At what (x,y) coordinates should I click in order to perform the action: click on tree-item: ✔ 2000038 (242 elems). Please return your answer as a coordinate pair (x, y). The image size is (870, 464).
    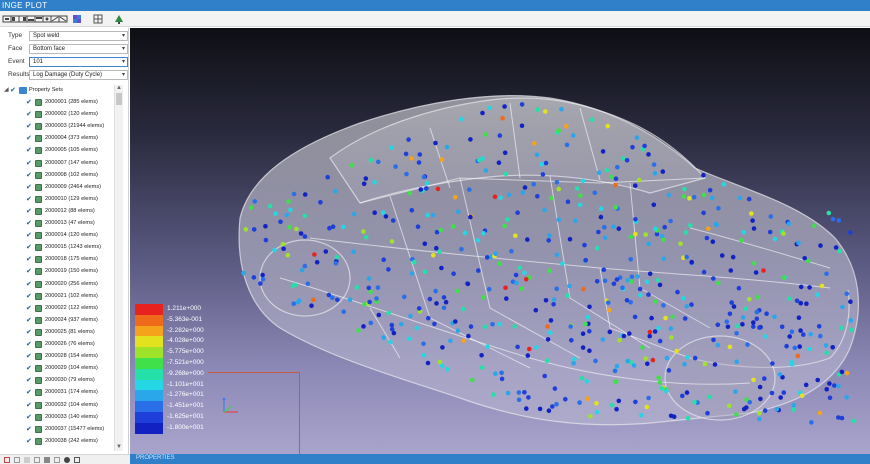
    Looking at the image, I should click on (71, 442).